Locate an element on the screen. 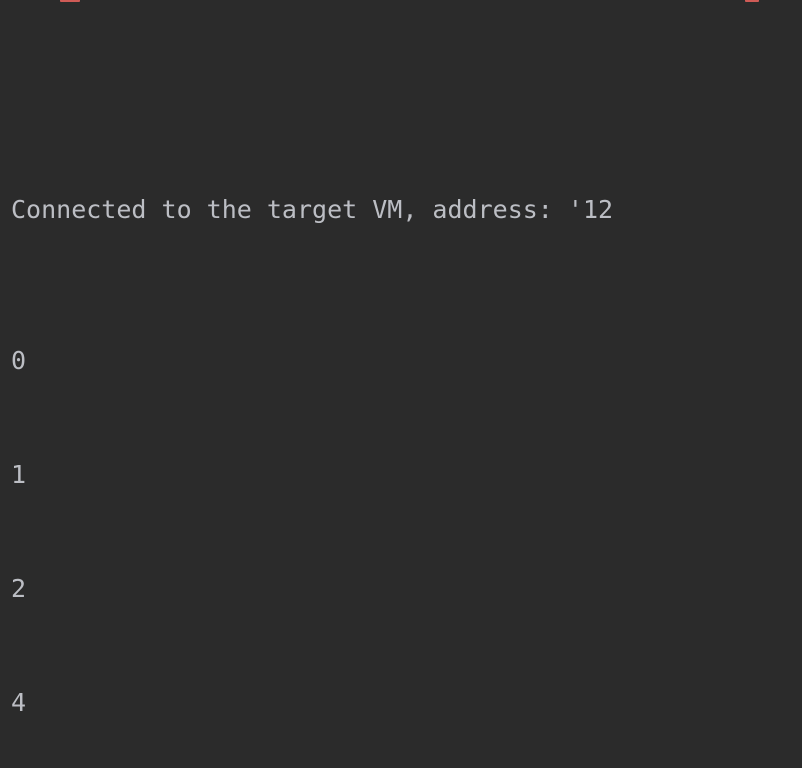 This screenshot has height=768, width=802. error-text-fragment-left is located at coordinates (70, 1).